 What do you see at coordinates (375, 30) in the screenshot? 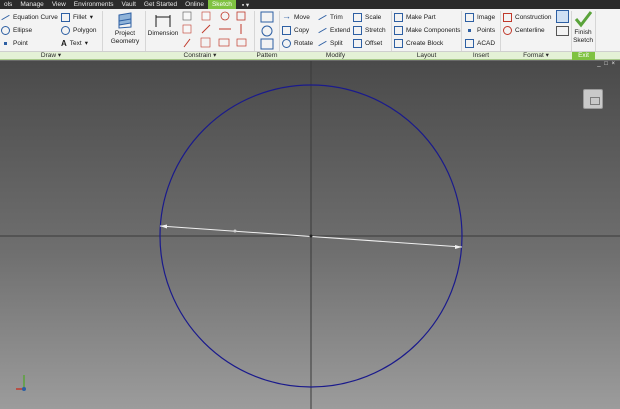
I see `stretch-label: Stretch` at bounding box center [375, 30].